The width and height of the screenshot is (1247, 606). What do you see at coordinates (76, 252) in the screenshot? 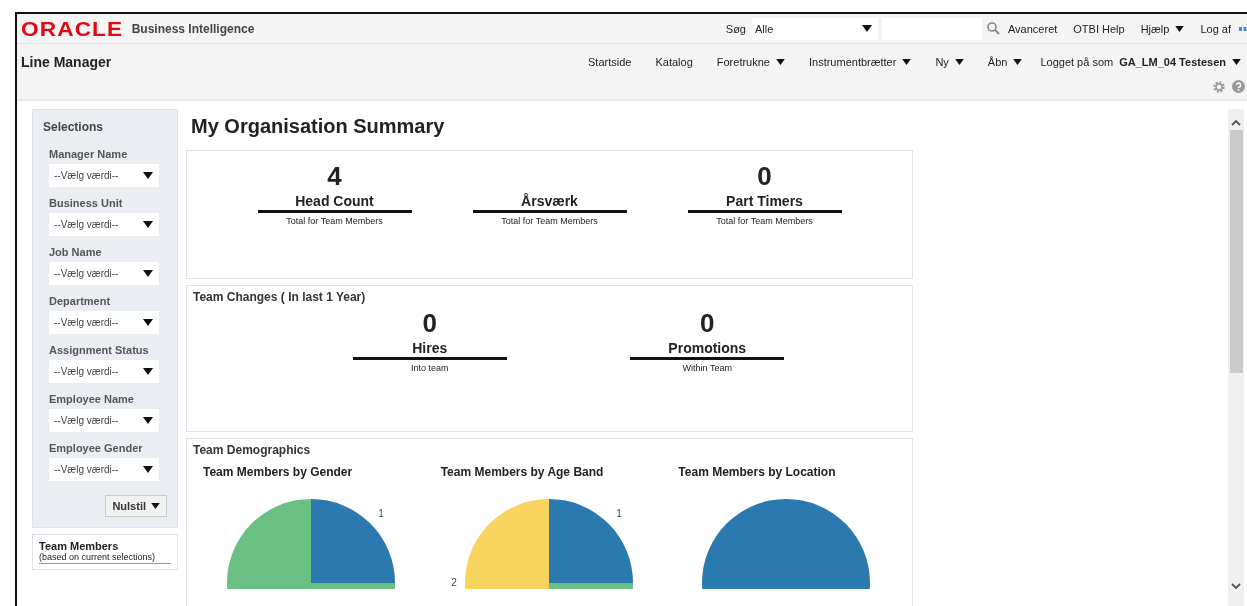
I see `filter-label: Job Name` at bounding box center [76, 252].